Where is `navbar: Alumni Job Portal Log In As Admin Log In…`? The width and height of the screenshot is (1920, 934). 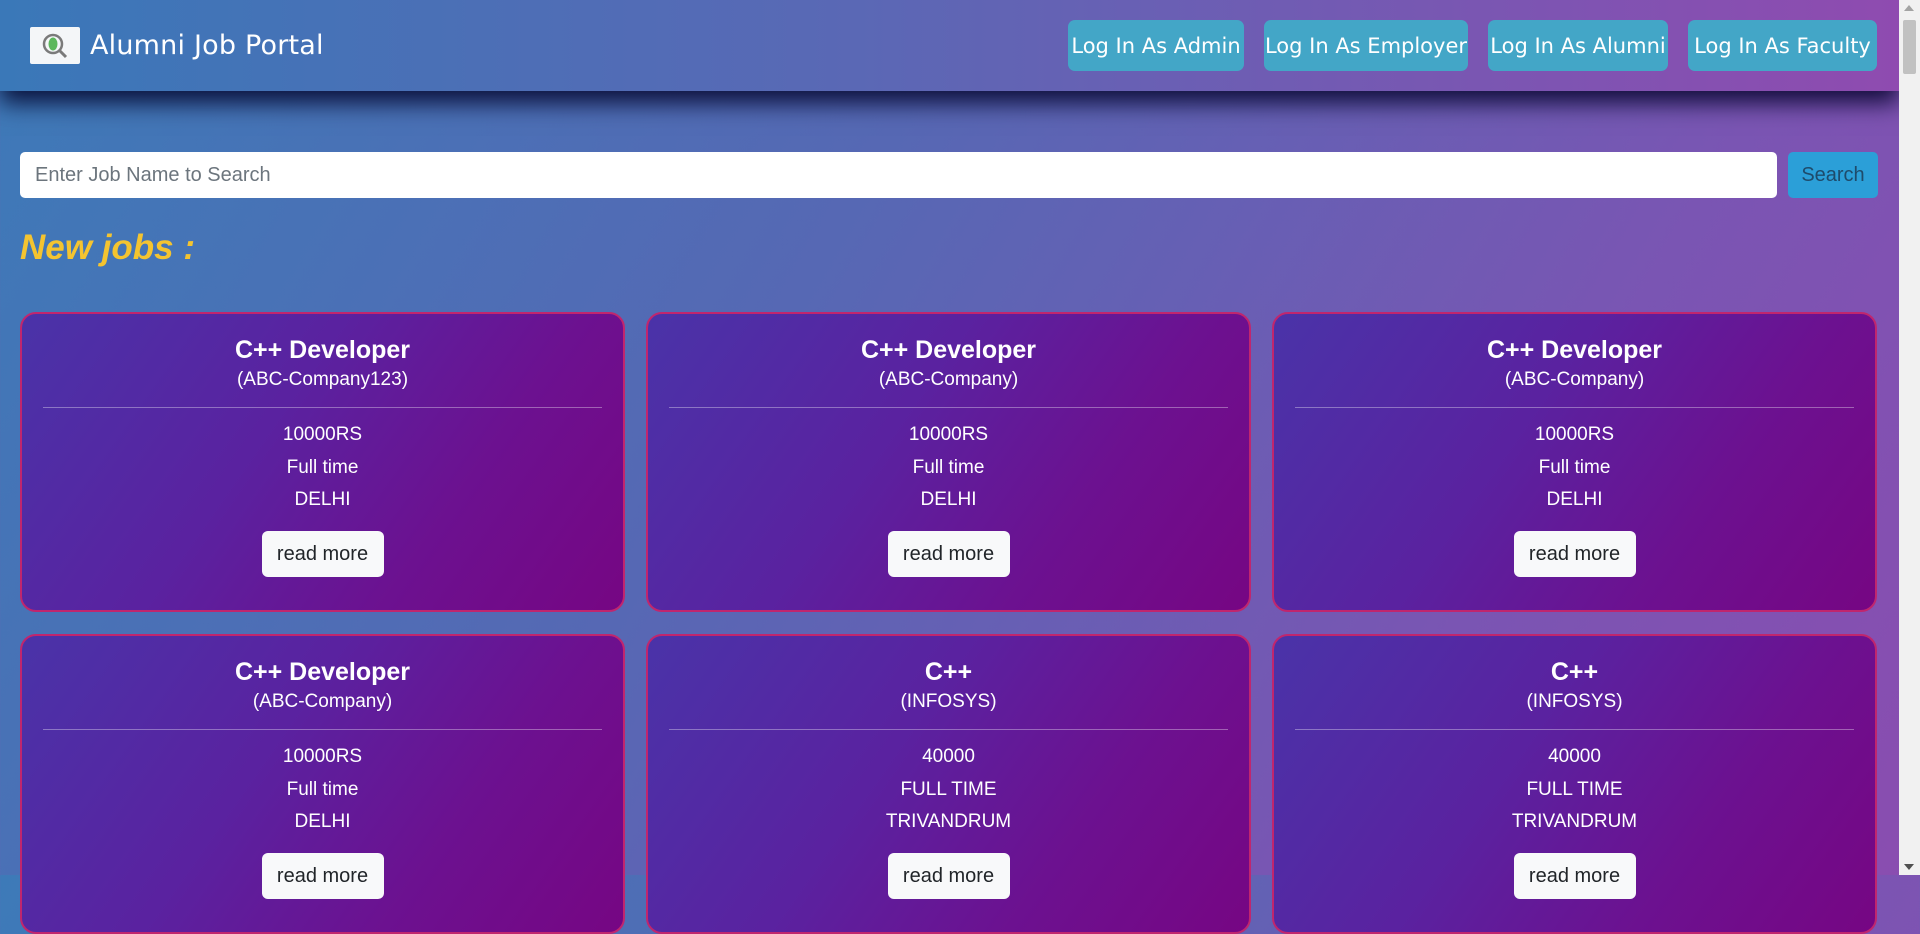 navbar: Alumni Job Portal Log In As Admin Log In… is located at coordinates (949, 45).